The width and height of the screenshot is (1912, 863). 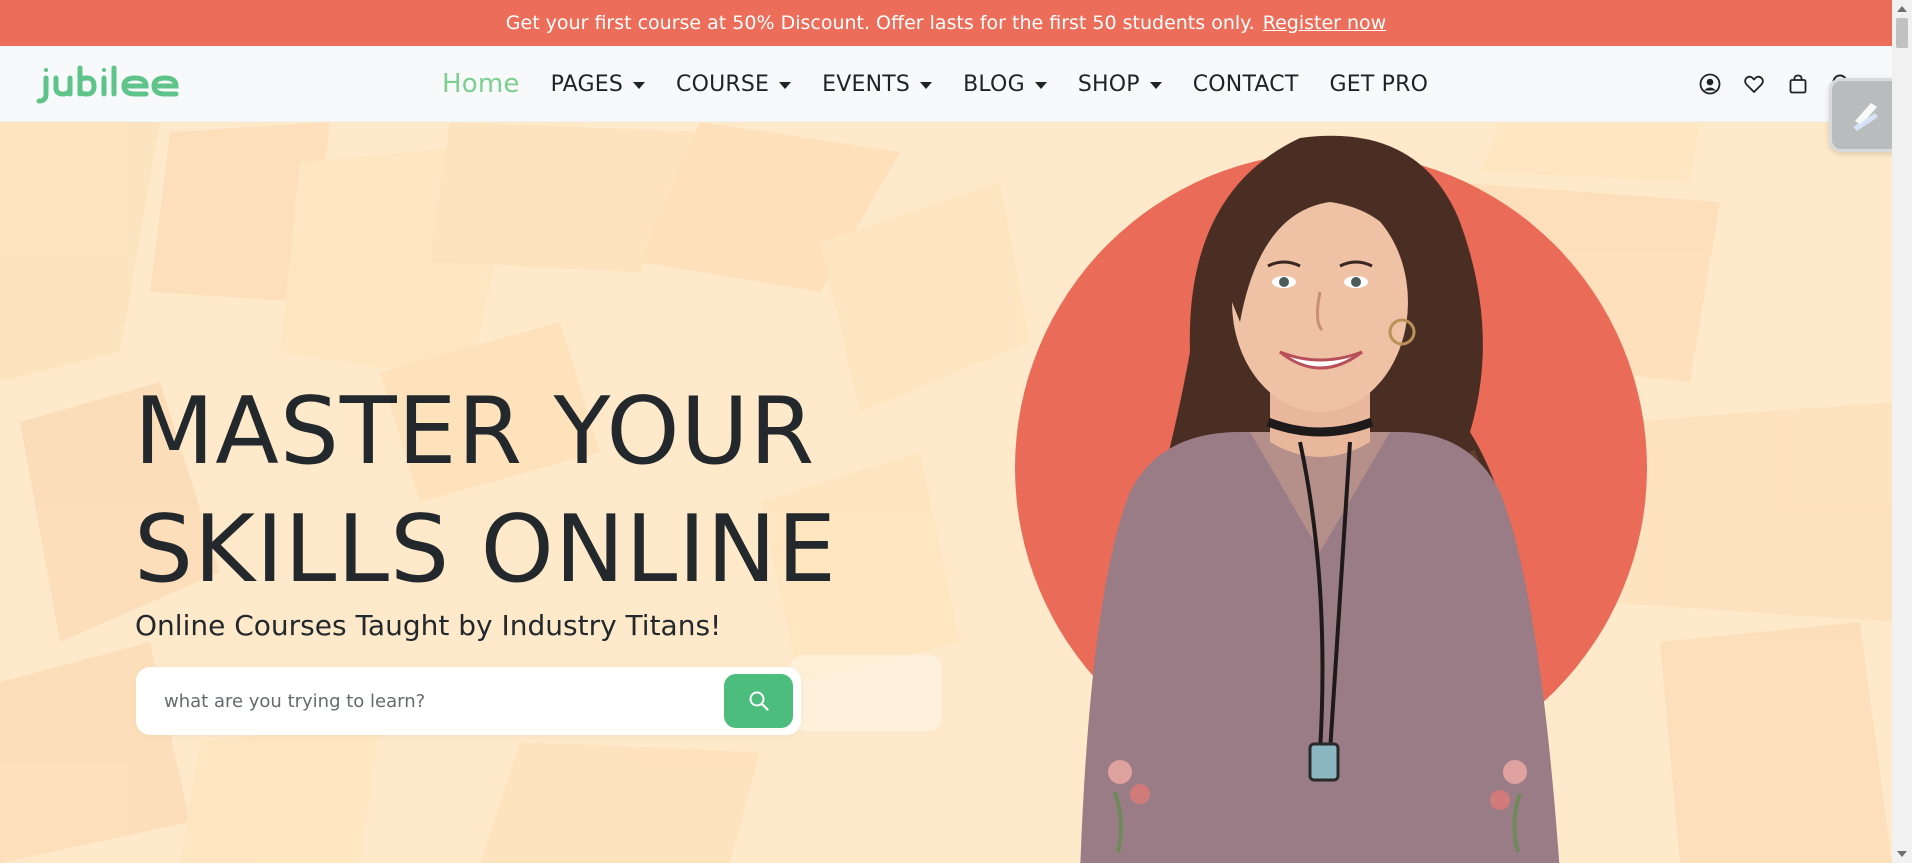 I want to click on site-header: jubilee Home PAGES COURSE EVENTS BLOG, so click(x=946, y=84).